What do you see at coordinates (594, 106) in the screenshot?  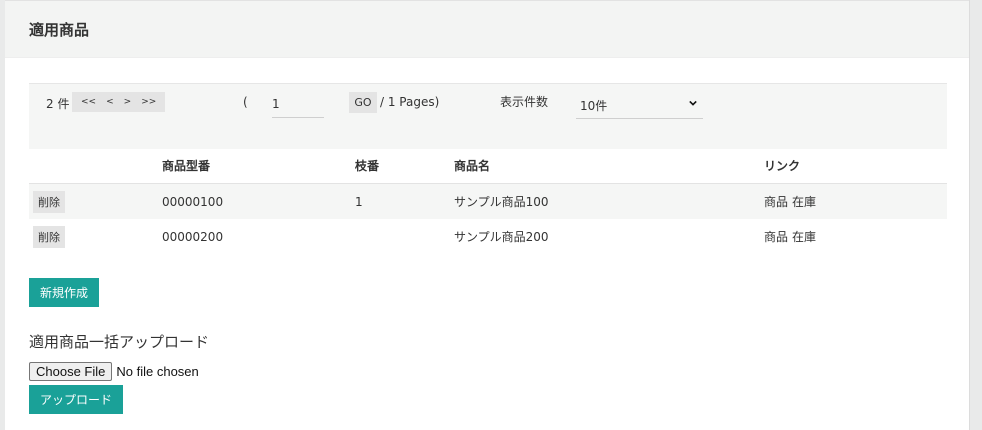 I see `per-page-value: 10件` at bounding box center [594, 106].